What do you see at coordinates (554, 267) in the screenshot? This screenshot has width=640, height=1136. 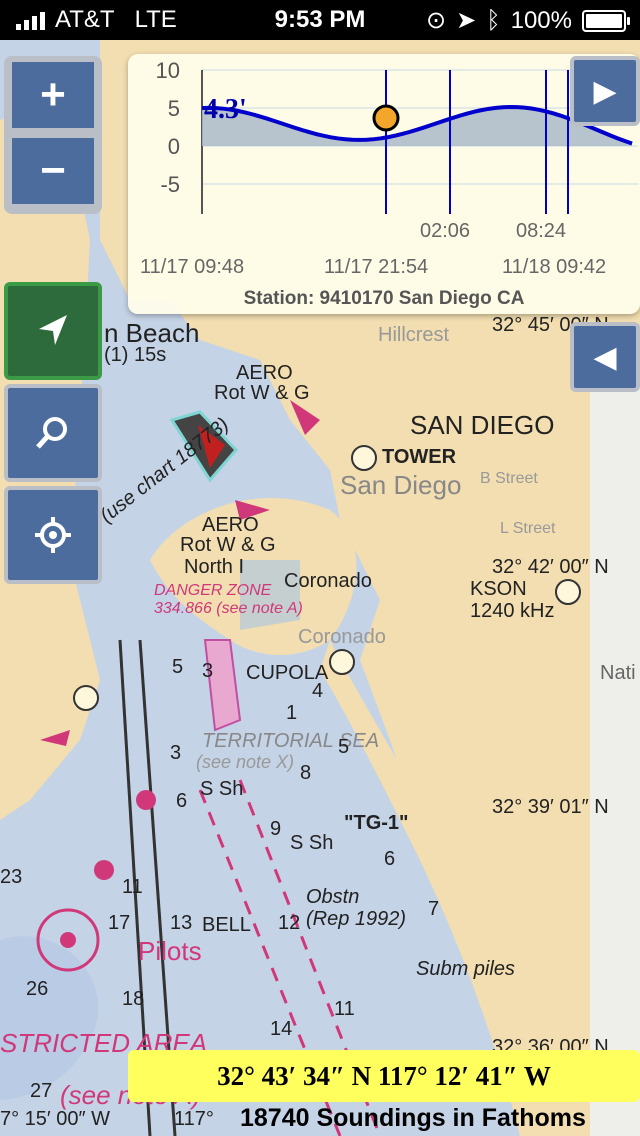 I see `tide-date-3: 11/18 09:42` at bounding box center [554, 267].